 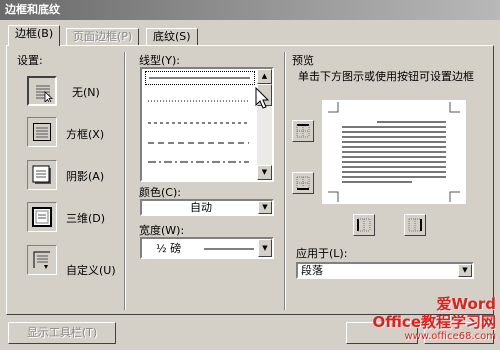 What do you see at coordinates (201, 207) in the screenshot?
I see `color-value: 自动` at bounding box center [201, 207].